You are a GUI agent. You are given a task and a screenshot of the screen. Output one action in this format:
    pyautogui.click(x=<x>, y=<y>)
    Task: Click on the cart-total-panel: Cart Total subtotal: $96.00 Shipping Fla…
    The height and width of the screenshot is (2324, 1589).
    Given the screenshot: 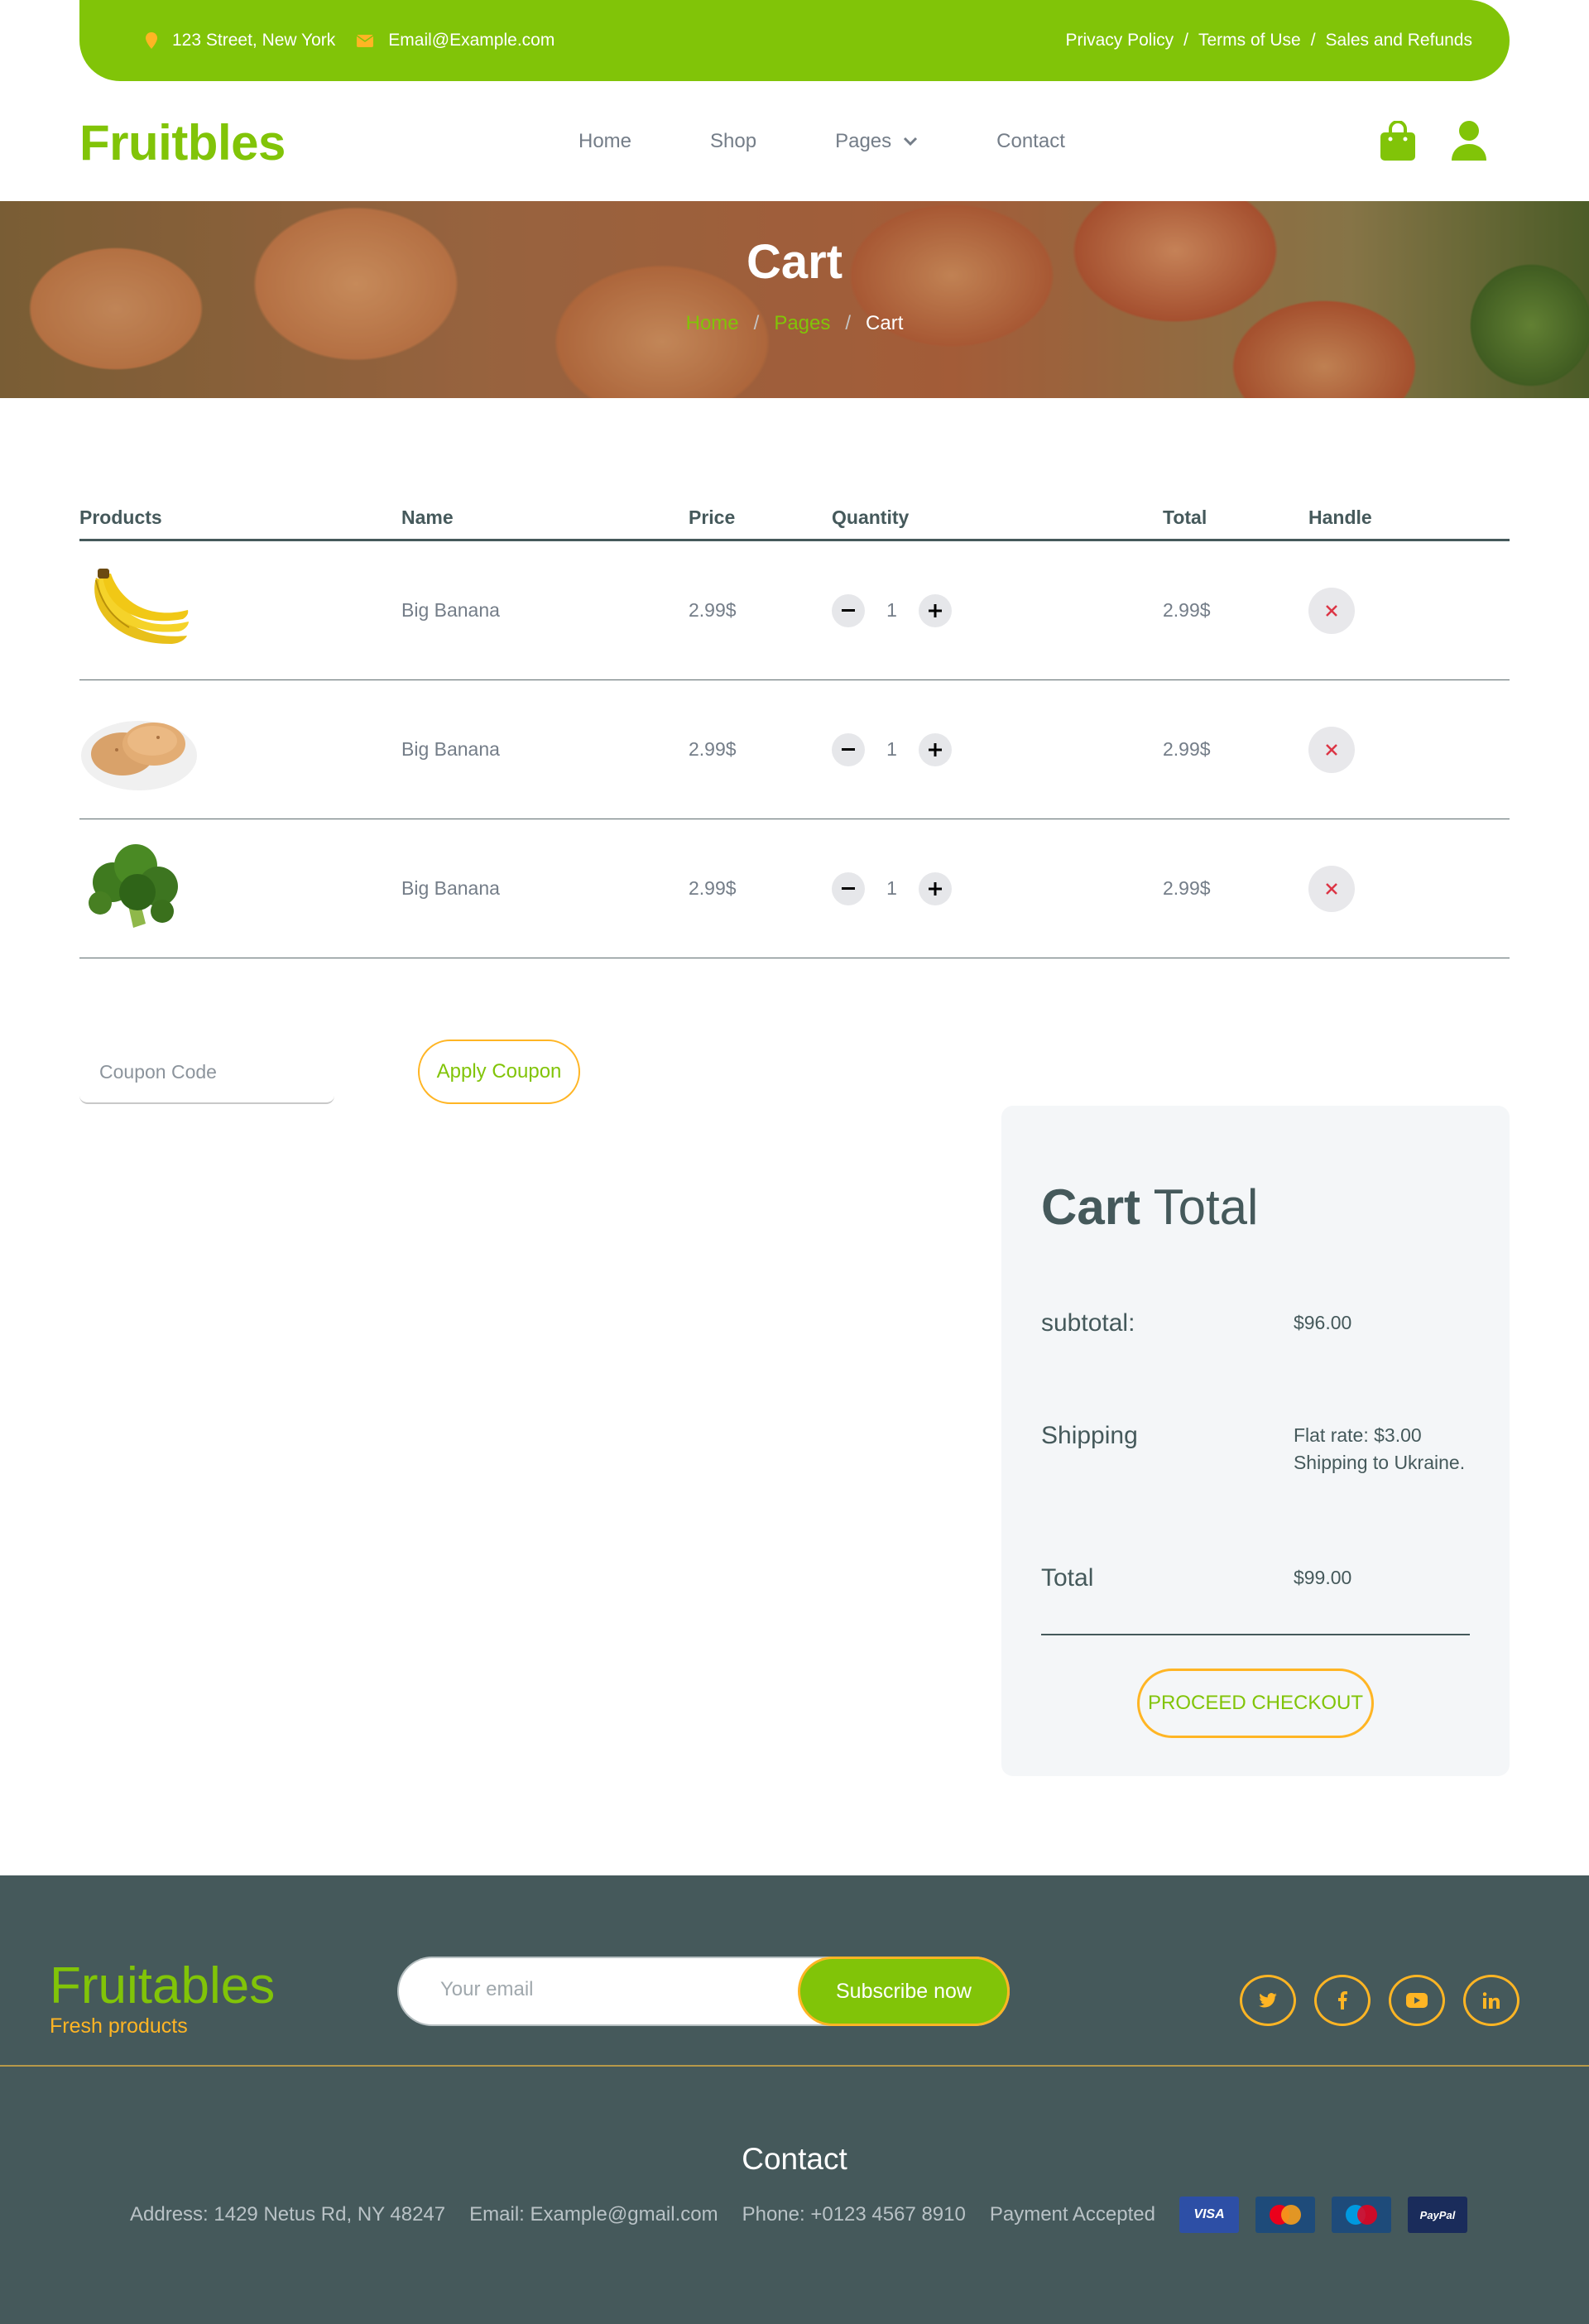 What is the action you would take?
    pyautogui.click(x=1256, y=1441)
    